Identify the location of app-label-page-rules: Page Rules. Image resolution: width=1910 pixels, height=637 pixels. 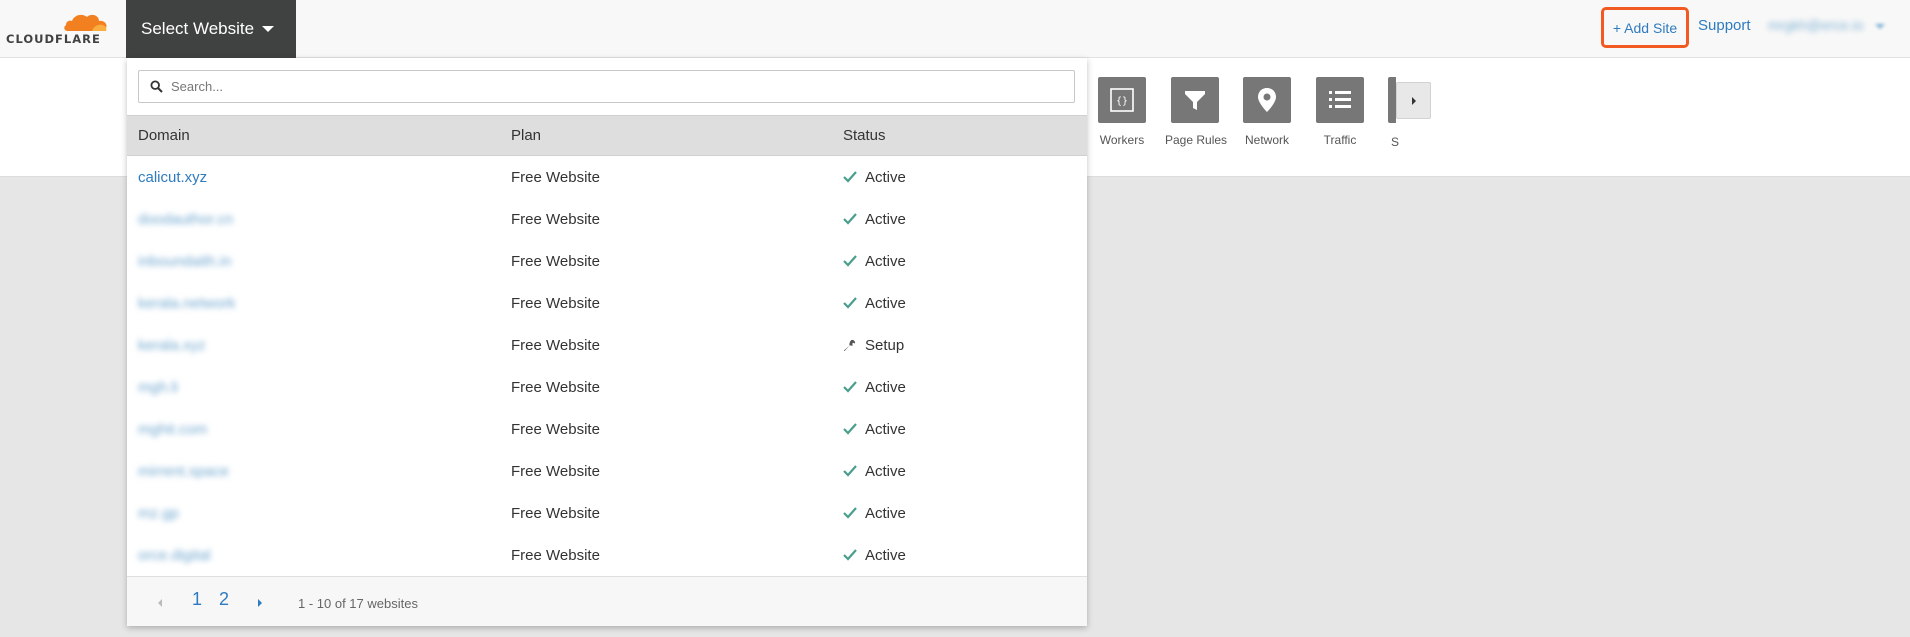
(1196, 140).